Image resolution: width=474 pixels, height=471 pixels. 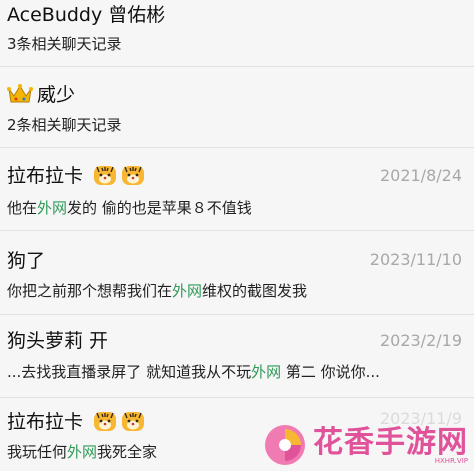 What do you see at coordinates (390, 442) in the screenshot?
I see `watermark-text: 花香手游网` at bounding box center [390, 442].